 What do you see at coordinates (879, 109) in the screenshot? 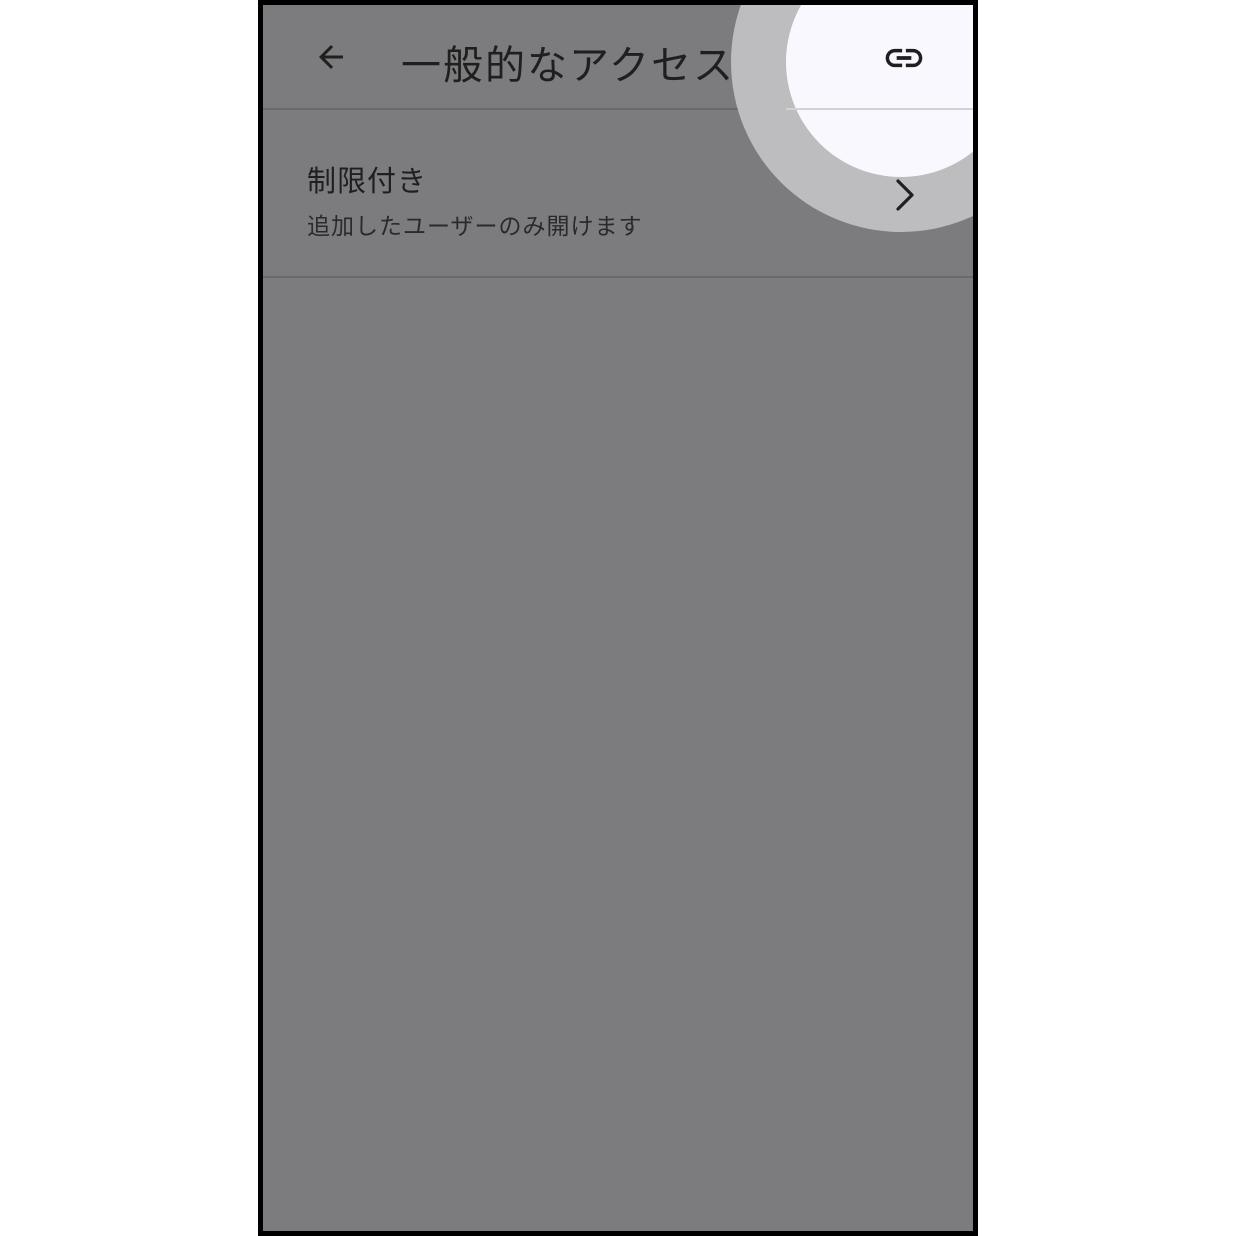
I see `spotlight-divider` at bounding box center [879, 109].